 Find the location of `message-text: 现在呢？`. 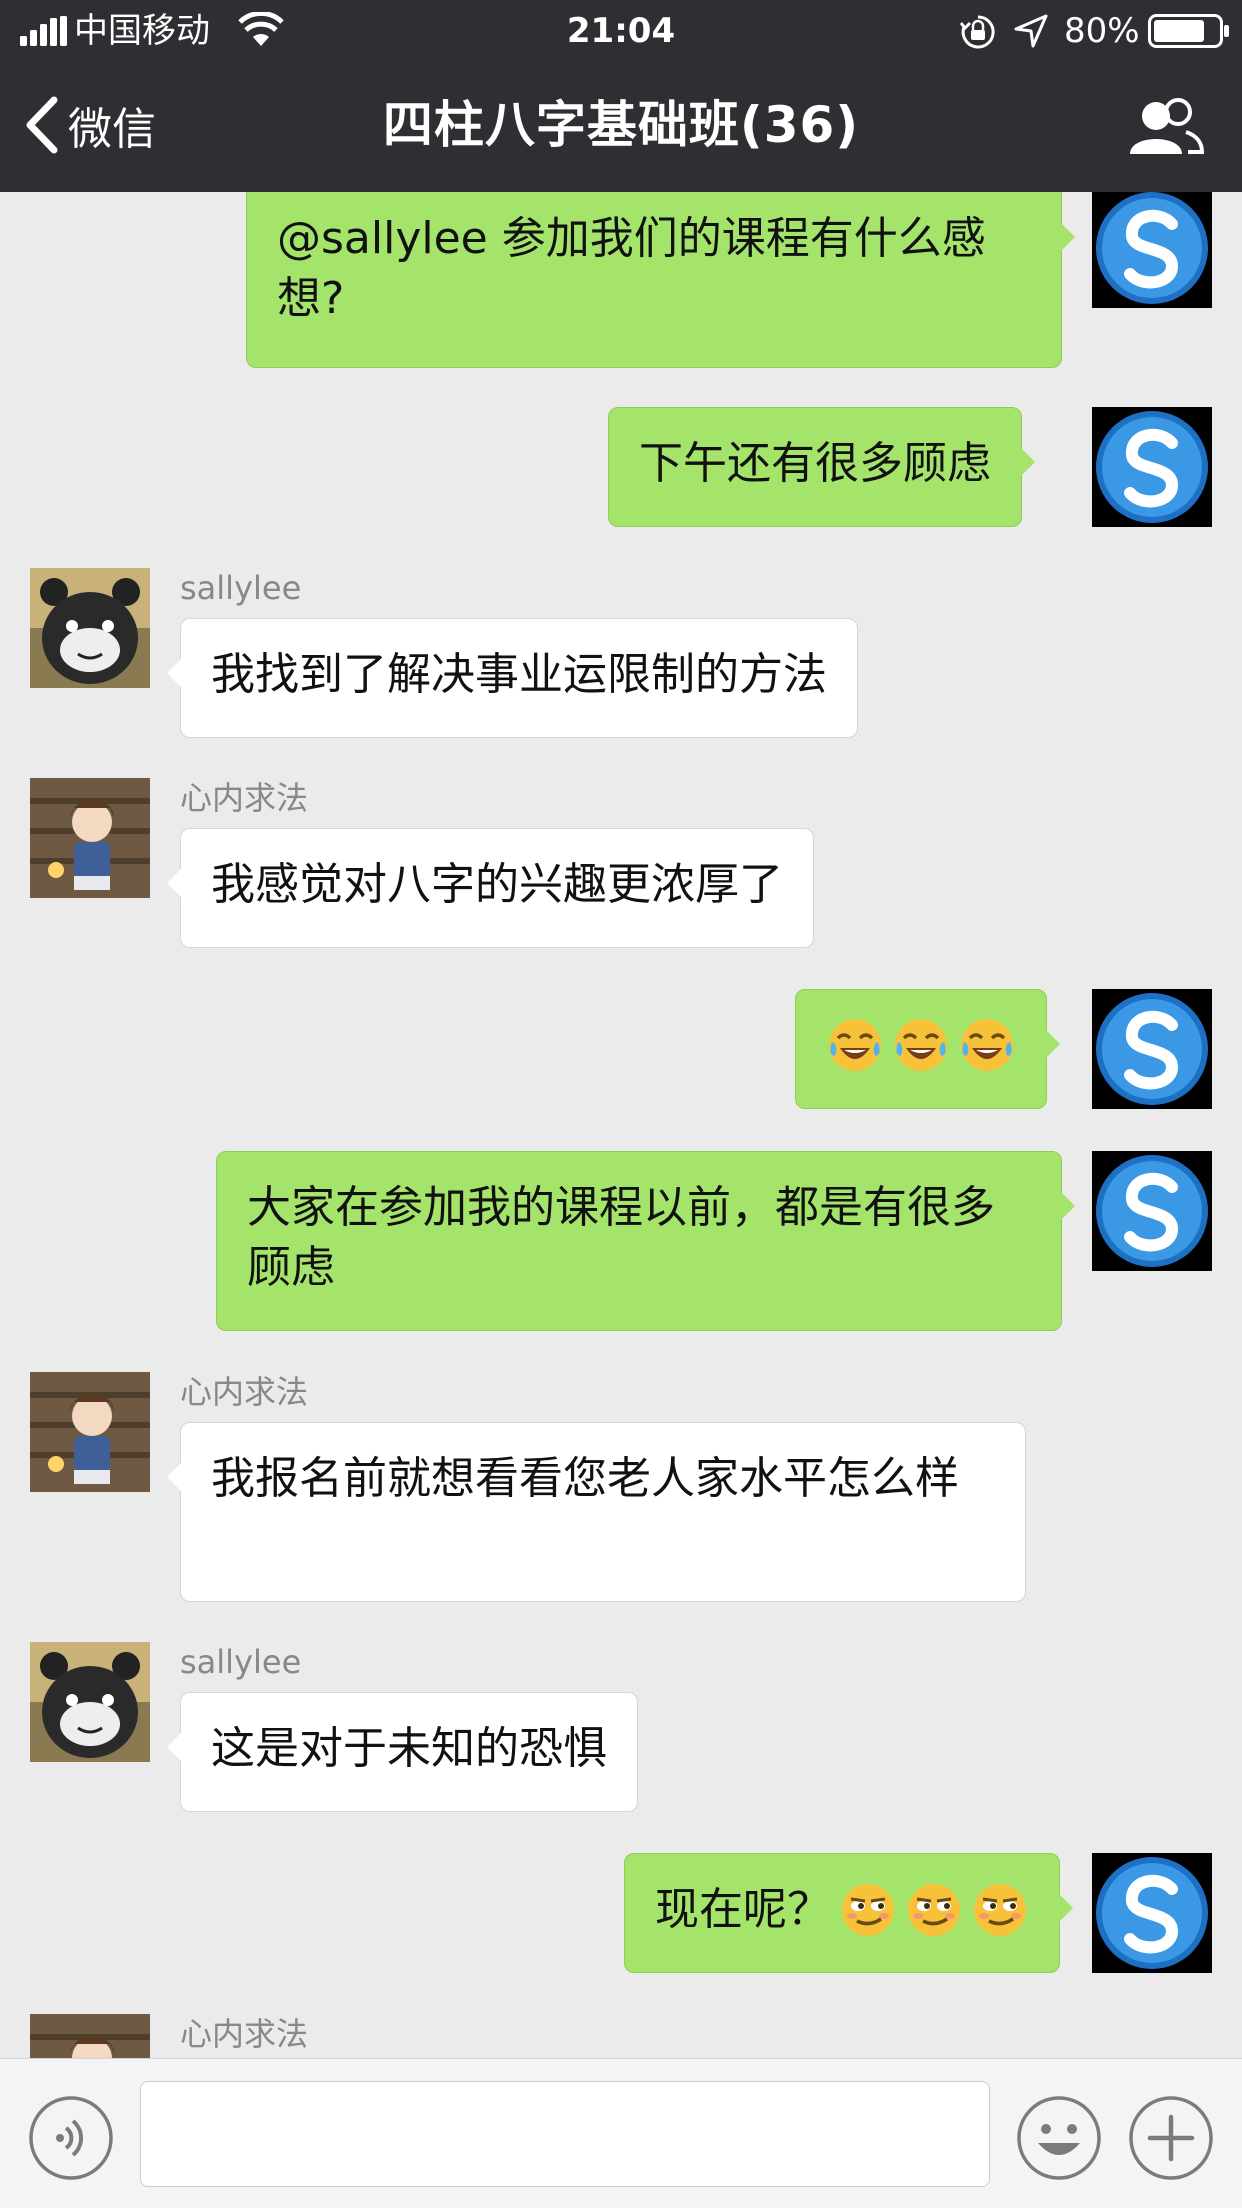

message-text: 现在呢？ is located at coordinates (743, 1909).